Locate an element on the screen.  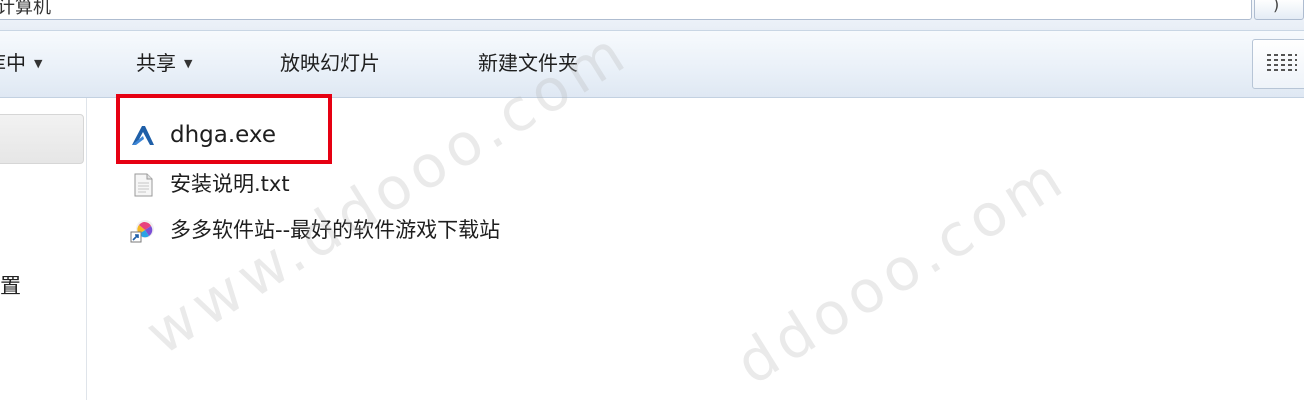
slideshow-button: 放映幻灯片 is located at coordinates (330, 63).